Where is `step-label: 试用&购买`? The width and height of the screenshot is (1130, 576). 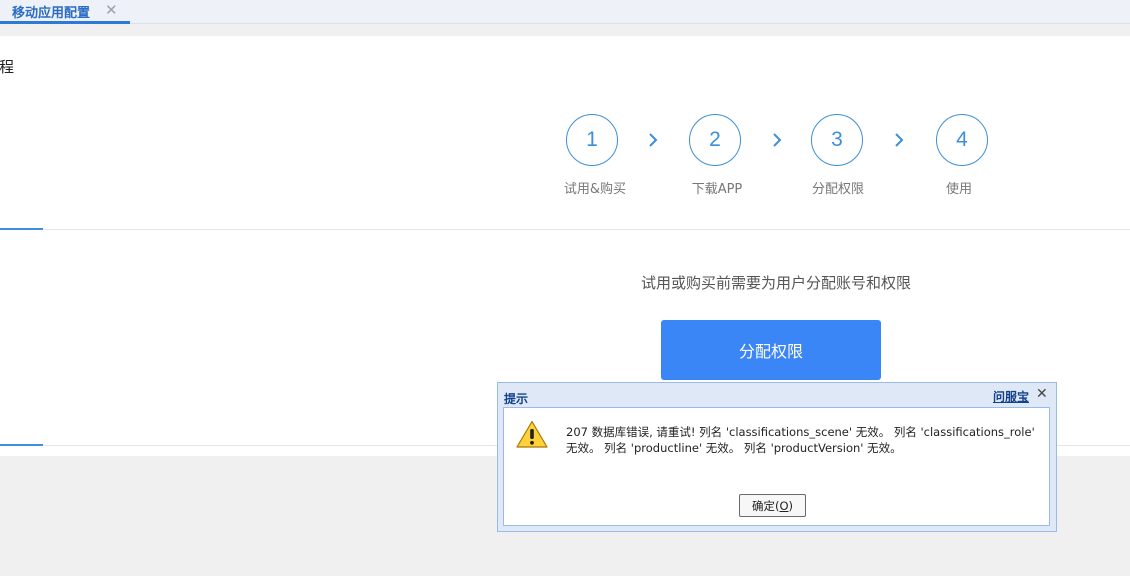 step-label: 试用&购买 is located at coordinates (595, 189).